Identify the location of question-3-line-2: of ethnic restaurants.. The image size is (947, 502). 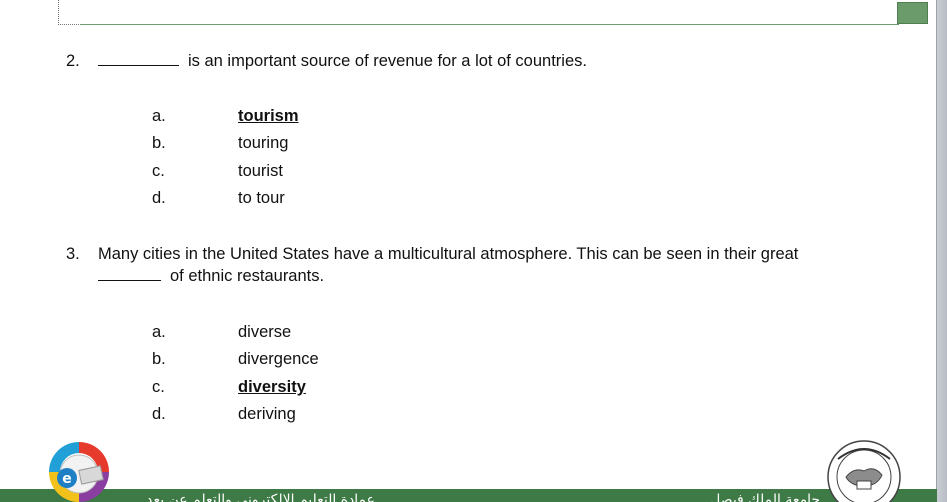
(211, 276).